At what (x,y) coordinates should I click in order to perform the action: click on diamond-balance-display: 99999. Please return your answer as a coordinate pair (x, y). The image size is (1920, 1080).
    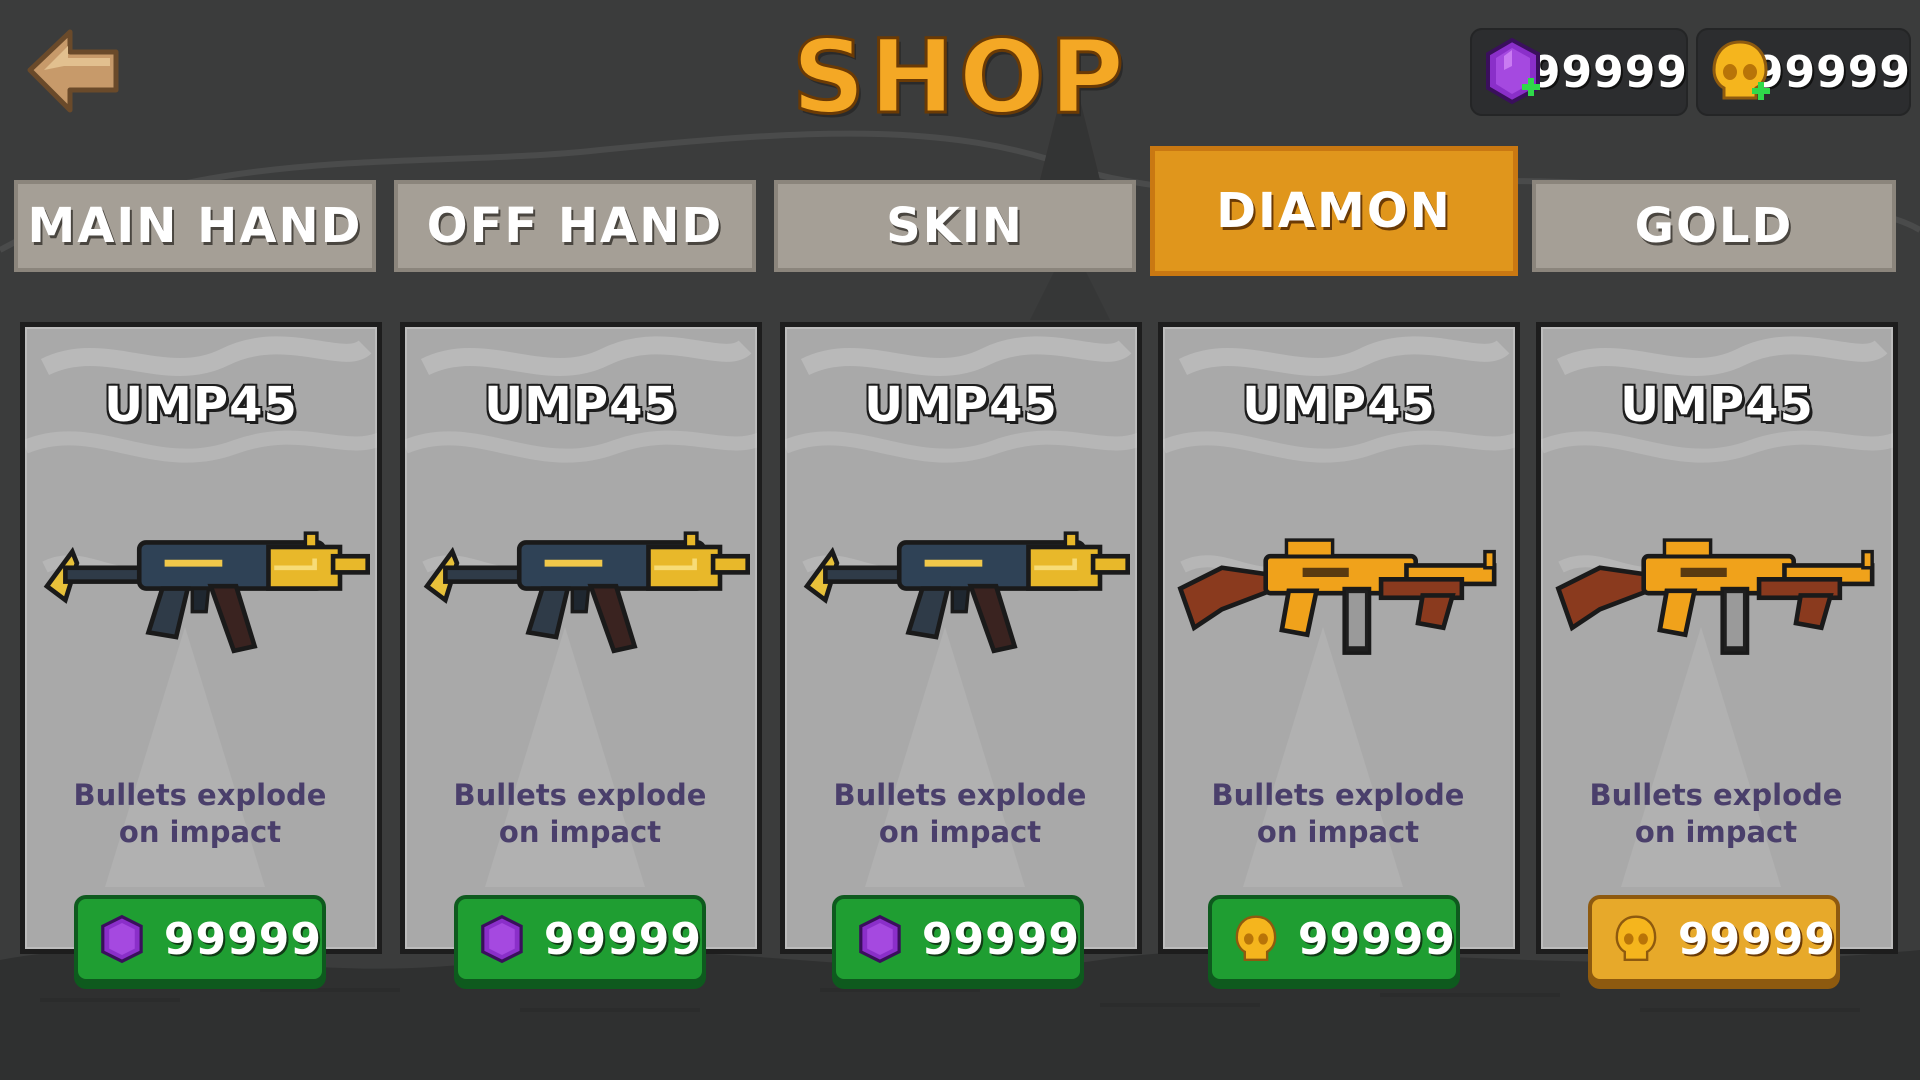
    Looking at the image, I should click on (1579, 72).